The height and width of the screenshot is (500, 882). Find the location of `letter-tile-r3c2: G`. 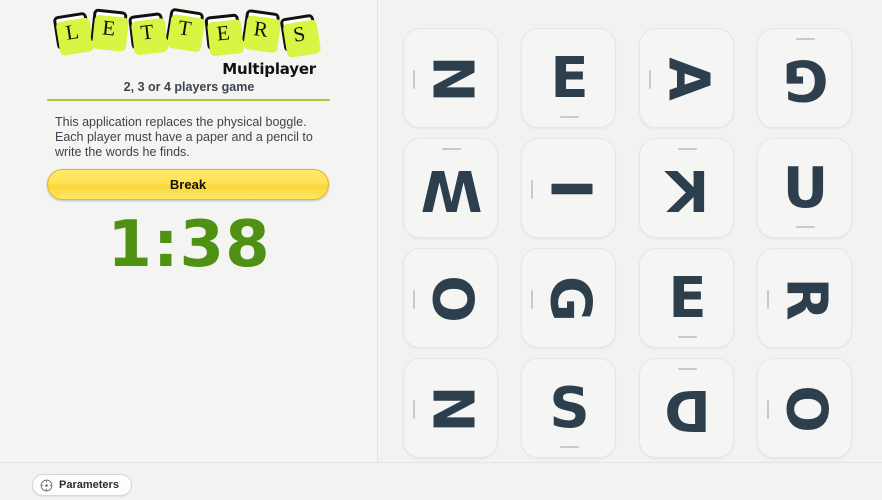

letter-tile-r3c2: G is located at coordinates (568, 298).